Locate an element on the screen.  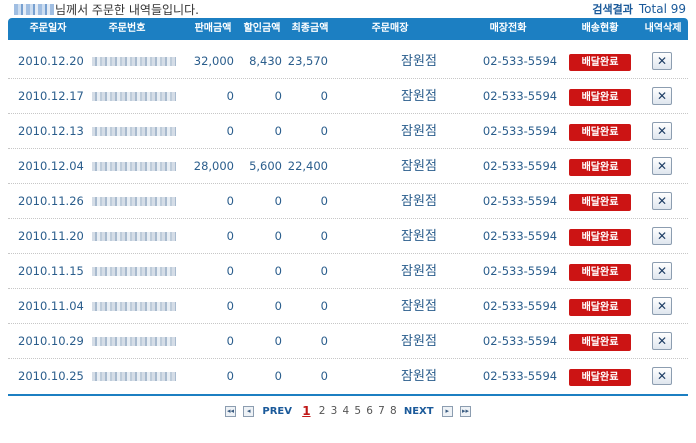
page-link: 5 is located at coordinates (357, 411).